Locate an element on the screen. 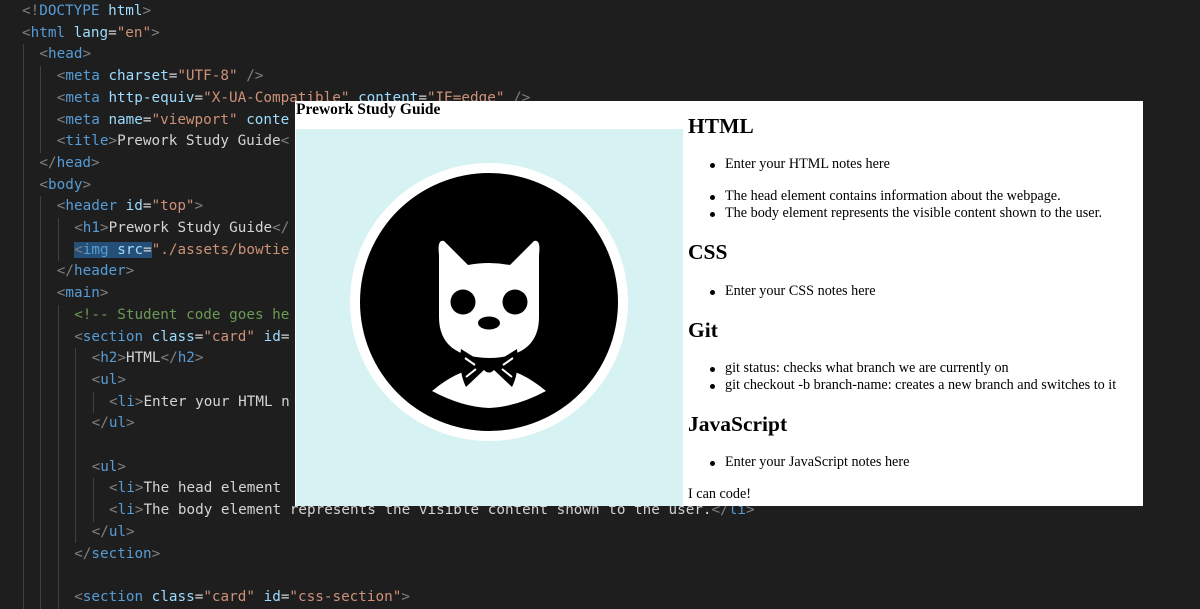 This screenshot has height=609, width=1200. code-token: "./assets/bowtie is located at coordinates (220, 249).